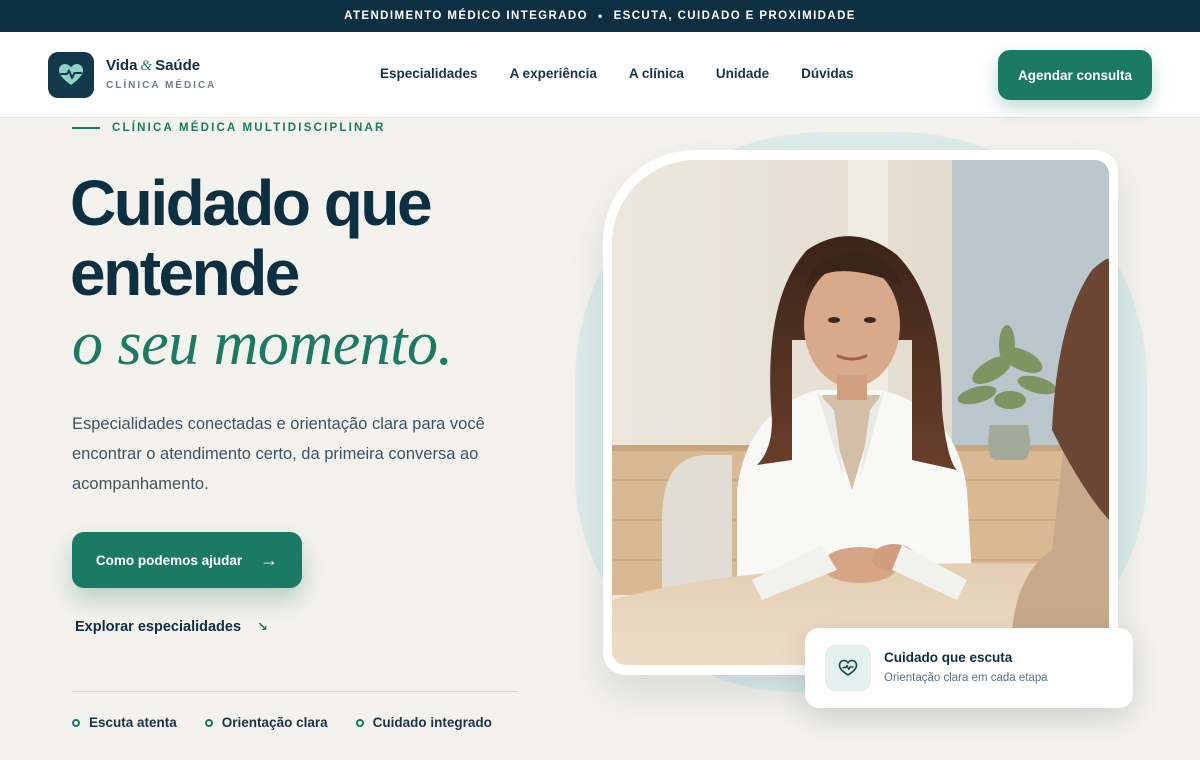 This screenshot has height=760, width=1200. Describe the element at coordinates (742, 73) in the screenshot. I see `nav-item-unidade: Unidade` at that location.